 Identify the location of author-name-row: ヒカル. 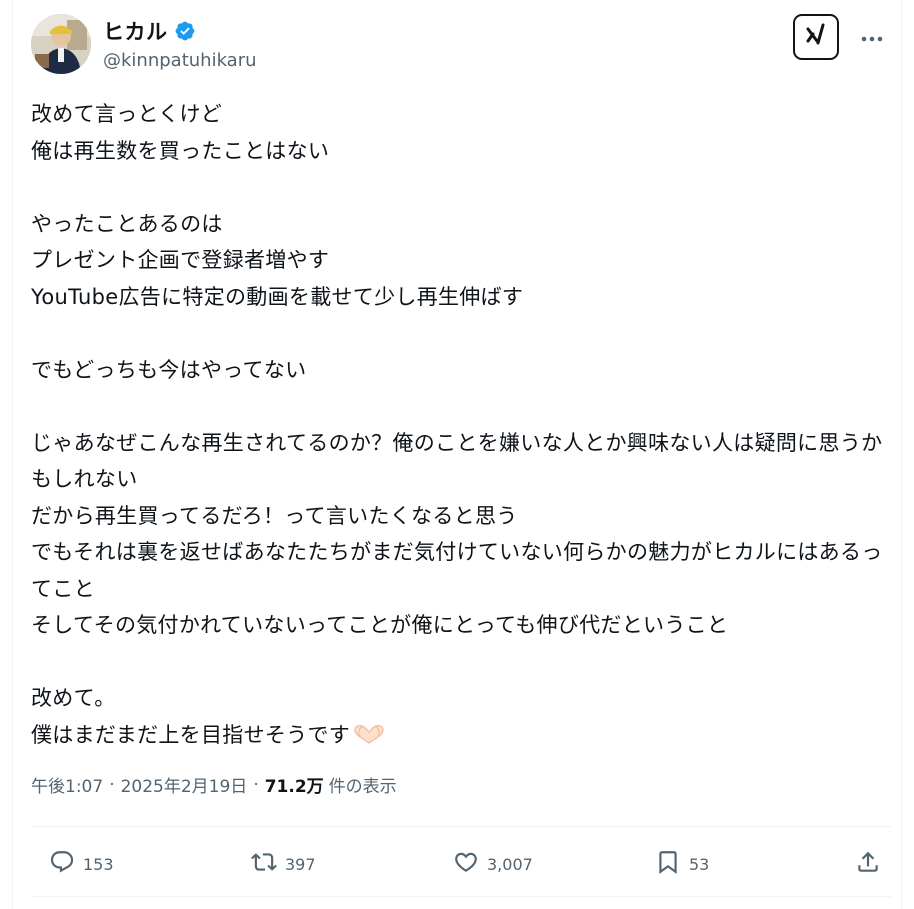
(149, 31).